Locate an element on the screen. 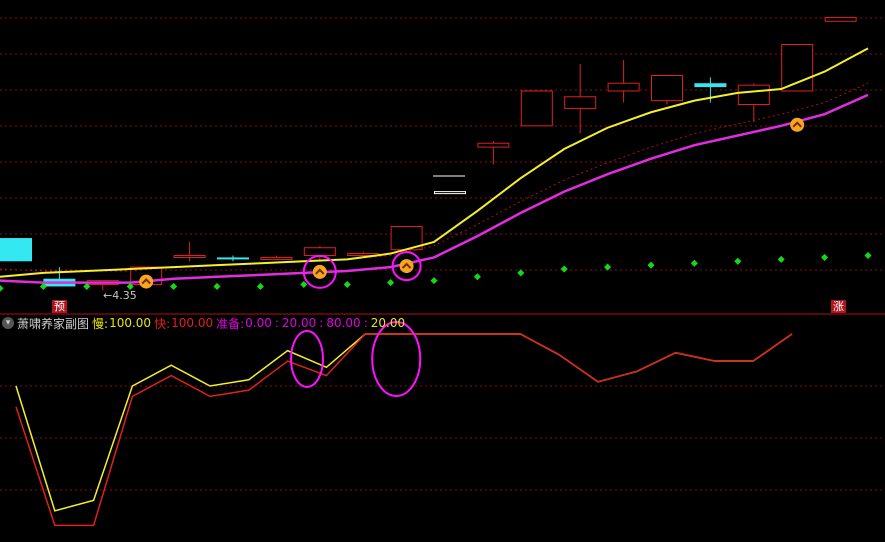 This screenshot has height=542, width=885. prep-value-2: 20.00 is located at coordinates (299, 323).